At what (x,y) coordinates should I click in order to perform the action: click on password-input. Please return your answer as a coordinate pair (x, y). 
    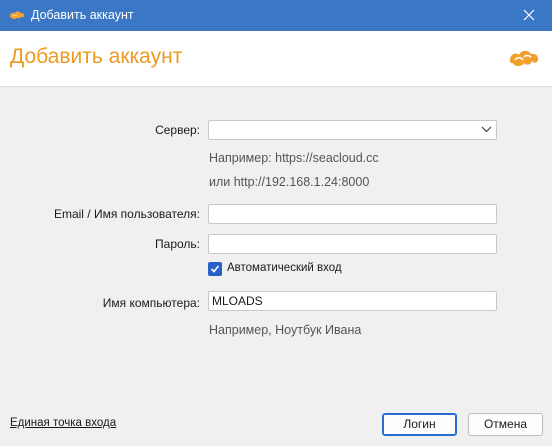
    Looking at the image, I should click on (352, 244).